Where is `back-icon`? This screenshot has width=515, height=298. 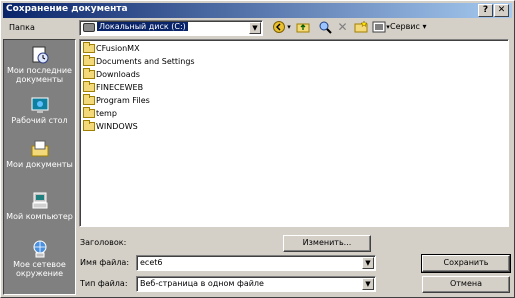 back-icon is located at coordinates (278, 27).